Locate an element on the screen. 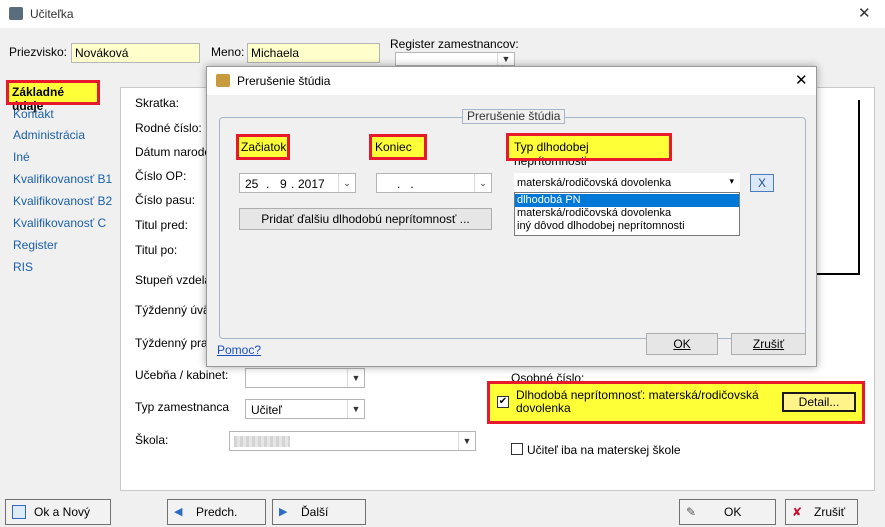 Image resolution: width=885 pixels, height=527 pixels. skola-select: ▼ is located at coordinates (352, 441).